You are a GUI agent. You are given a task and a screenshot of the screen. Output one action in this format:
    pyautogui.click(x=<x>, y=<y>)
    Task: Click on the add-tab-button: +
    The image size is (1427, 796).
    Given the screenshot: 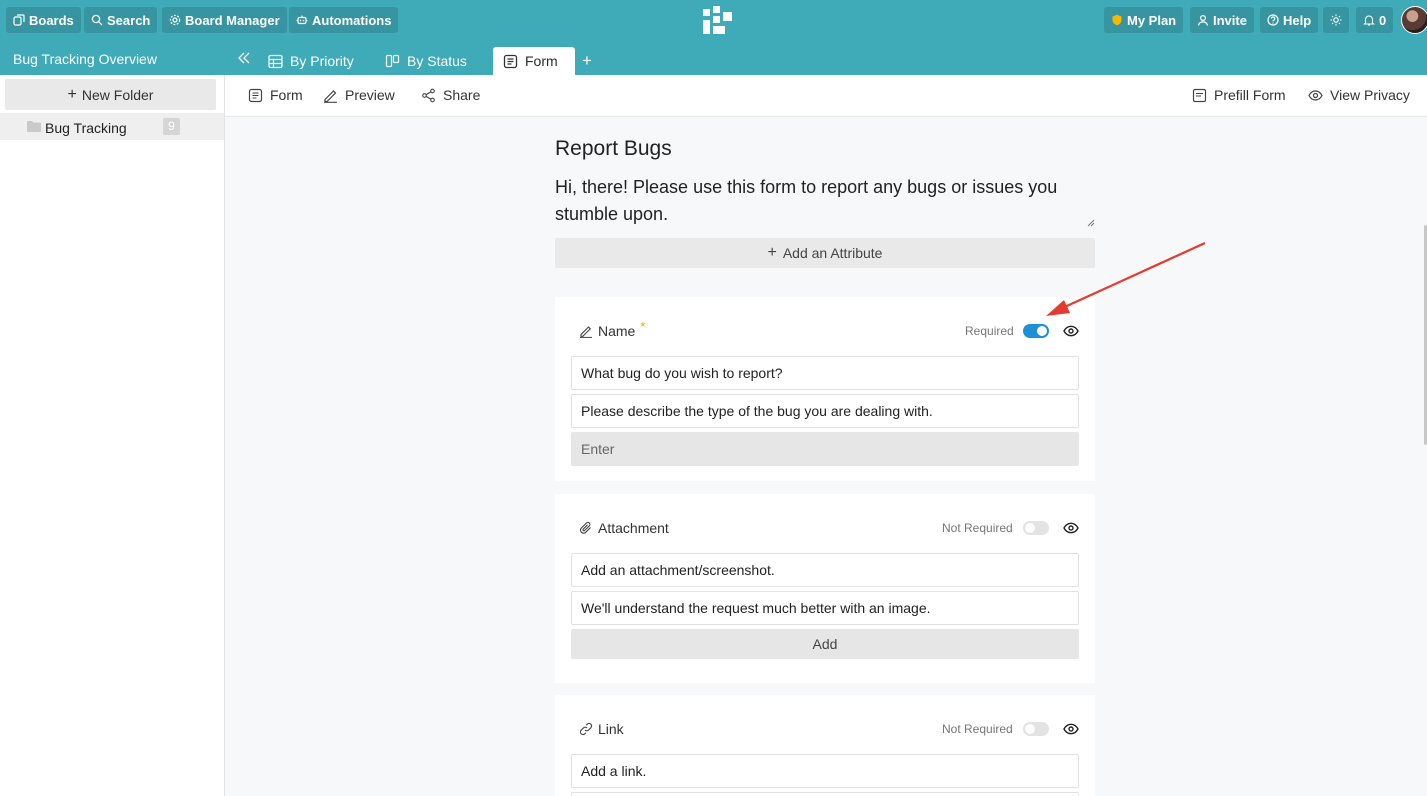 What is the action you would take?
    pyautogui.click(x=587, y=60)
    